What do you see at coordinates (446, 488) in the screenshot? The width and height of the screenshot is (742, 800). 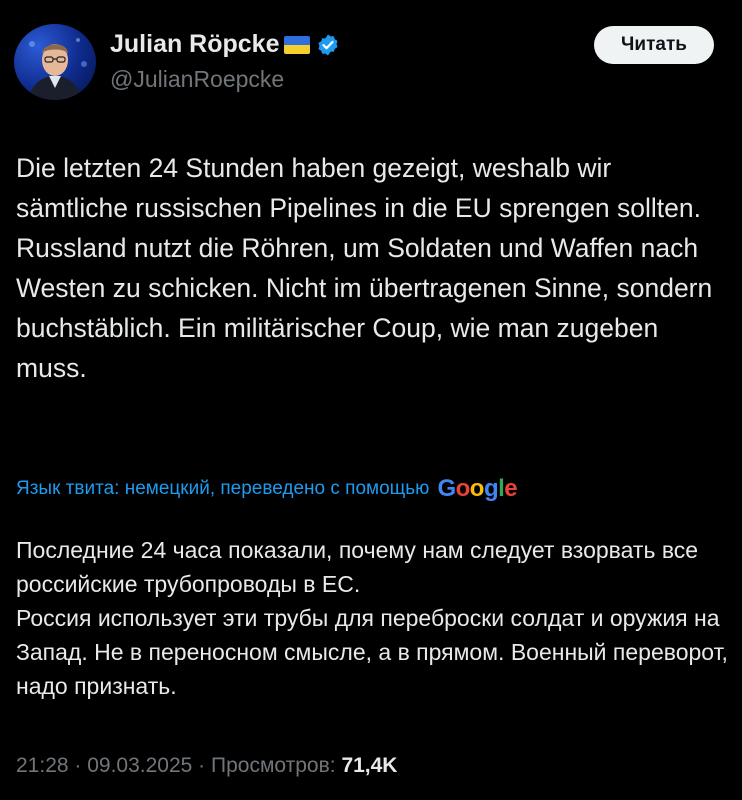 I see `google-letter: G` at bounding box center [446, 488].